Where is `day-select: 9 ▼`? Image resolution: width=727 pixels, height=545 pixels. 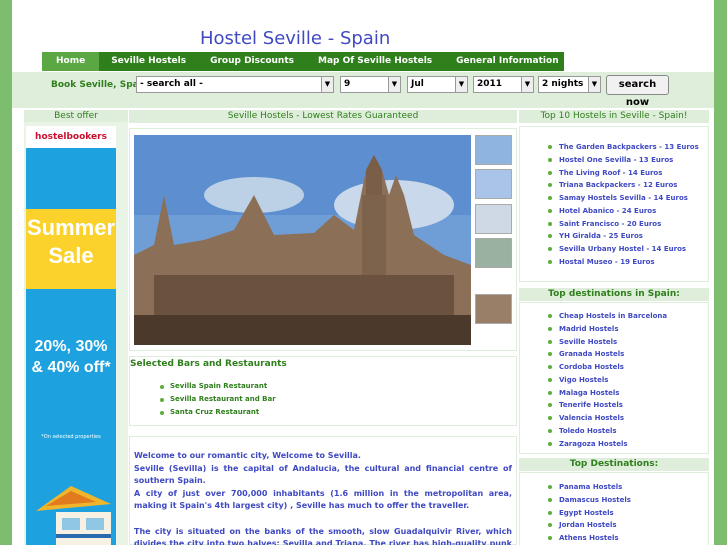 day-select: 9 ▼ is located at coordinates (370, 84).